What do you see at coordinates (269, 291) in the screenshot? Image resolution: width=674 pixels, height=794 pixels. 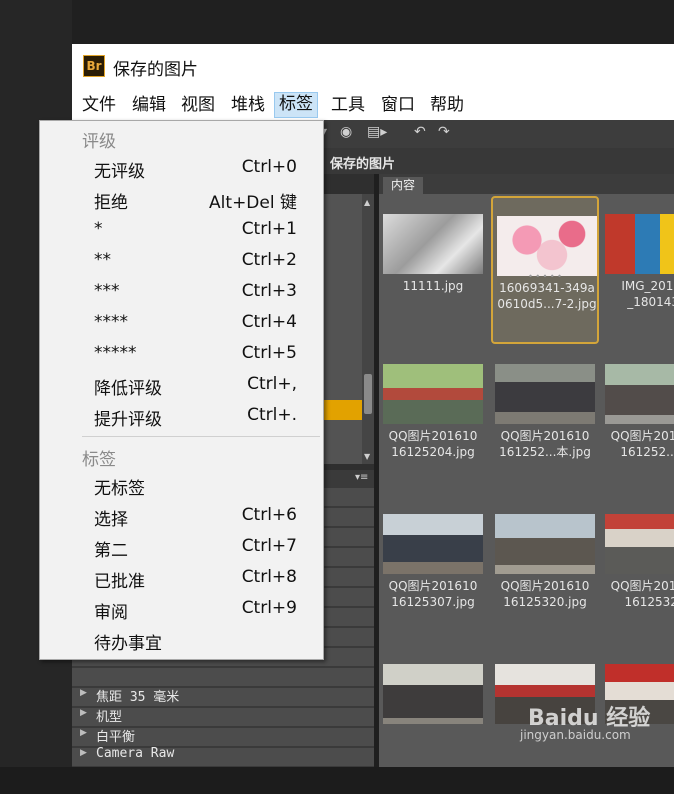 I see `menu-item-shortcut: Ctrl+3` at bounding box center [269, 291].